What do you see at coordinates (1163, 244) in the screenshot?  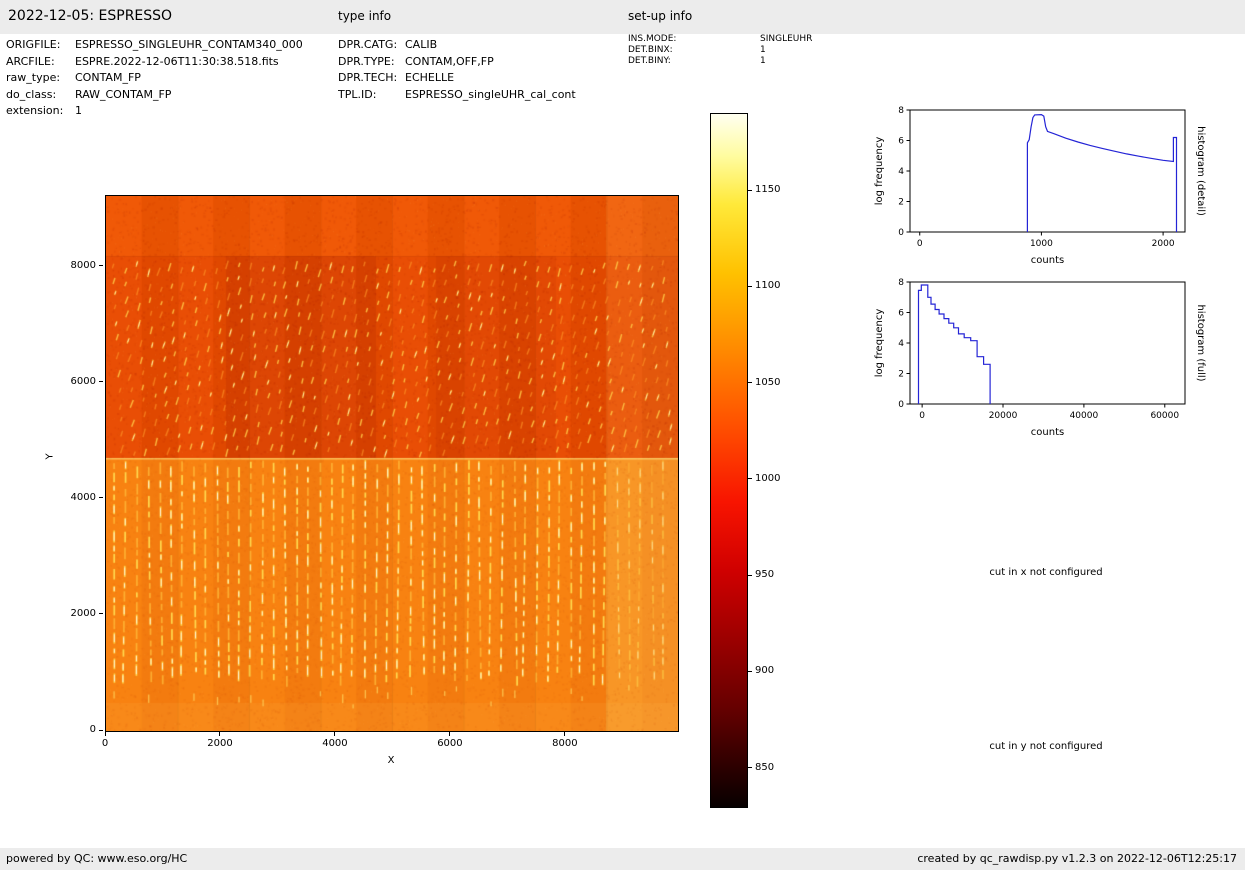 I see `x-tick-label: 2000` at bounding box center [1163, 244].